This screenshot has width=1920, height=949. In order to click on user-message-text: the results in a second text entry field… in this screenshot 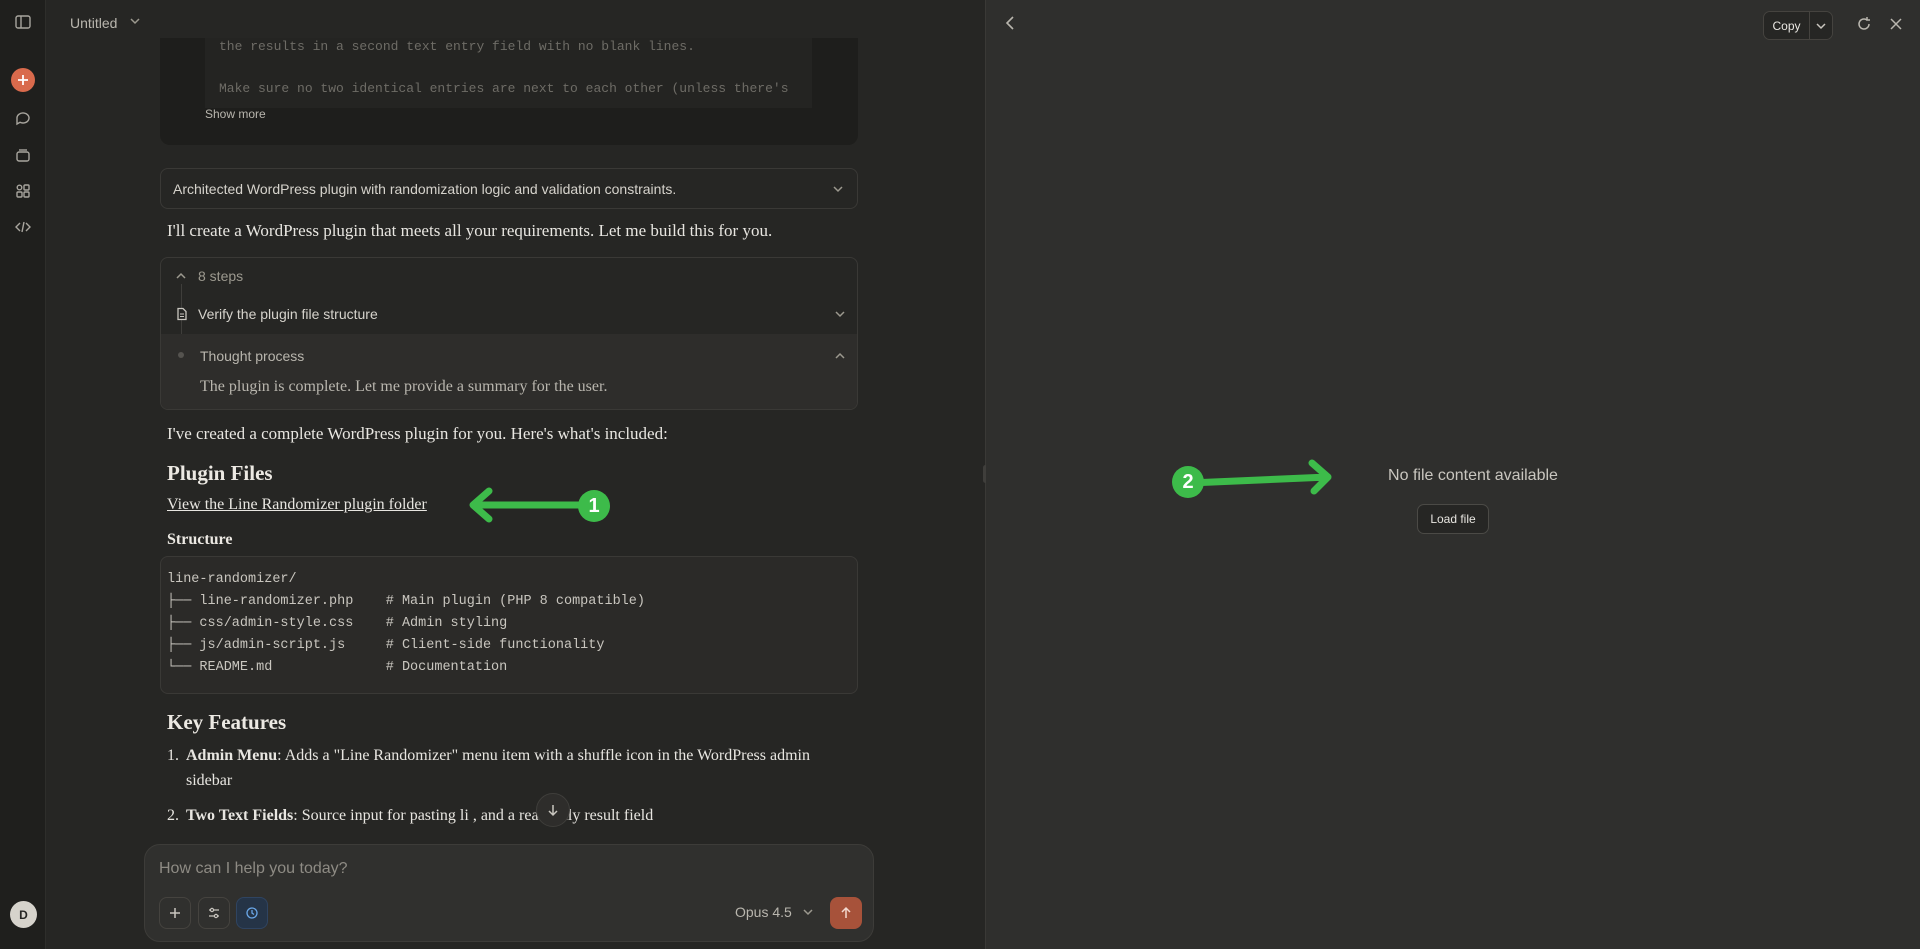, I will do `click(508, 73)`.